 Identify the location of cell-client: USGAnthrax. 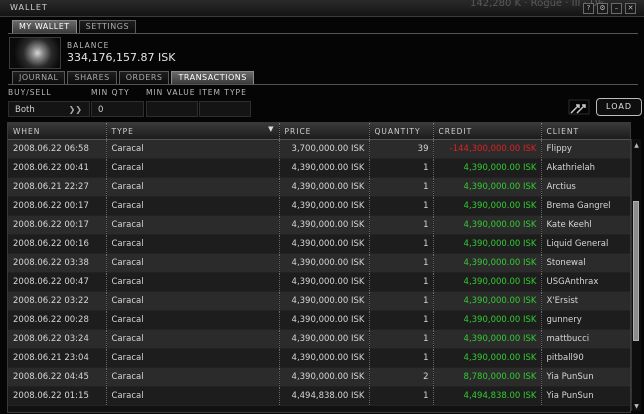
(585, 282).